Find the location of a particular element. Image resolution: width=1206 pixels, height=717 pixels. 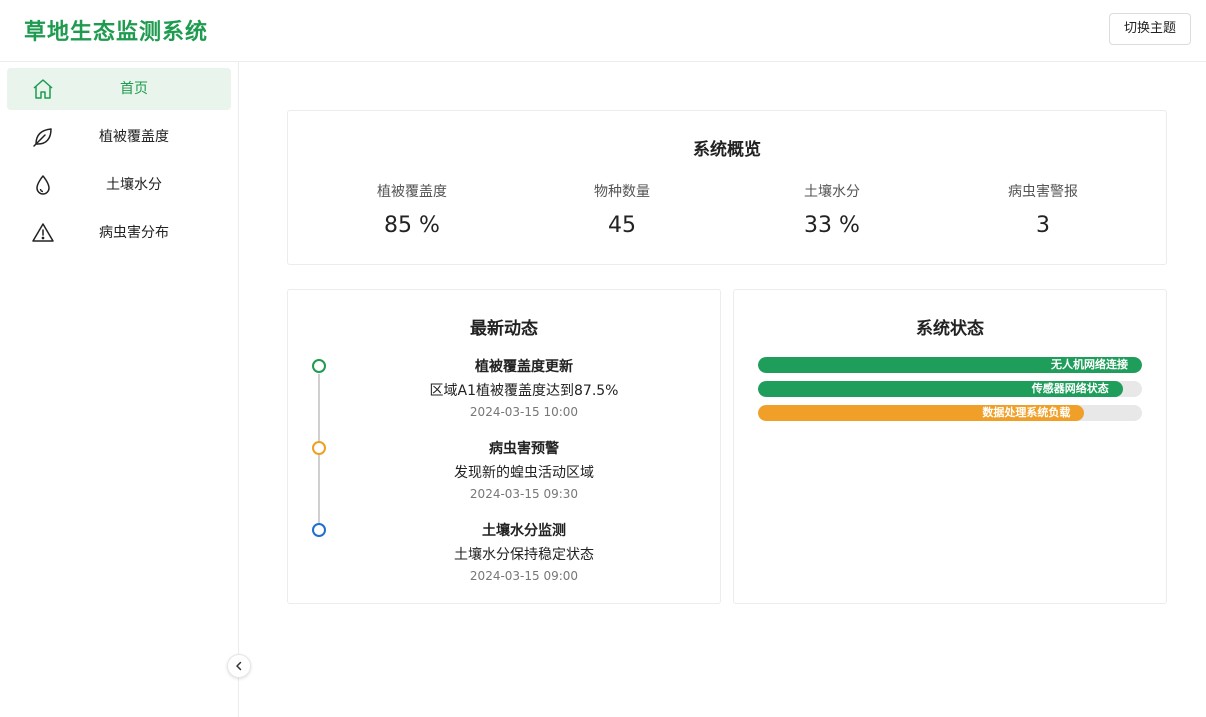

timeline-desc: 区域A1植被覆盖度达到87.5% is located at coordinates (524, 391).